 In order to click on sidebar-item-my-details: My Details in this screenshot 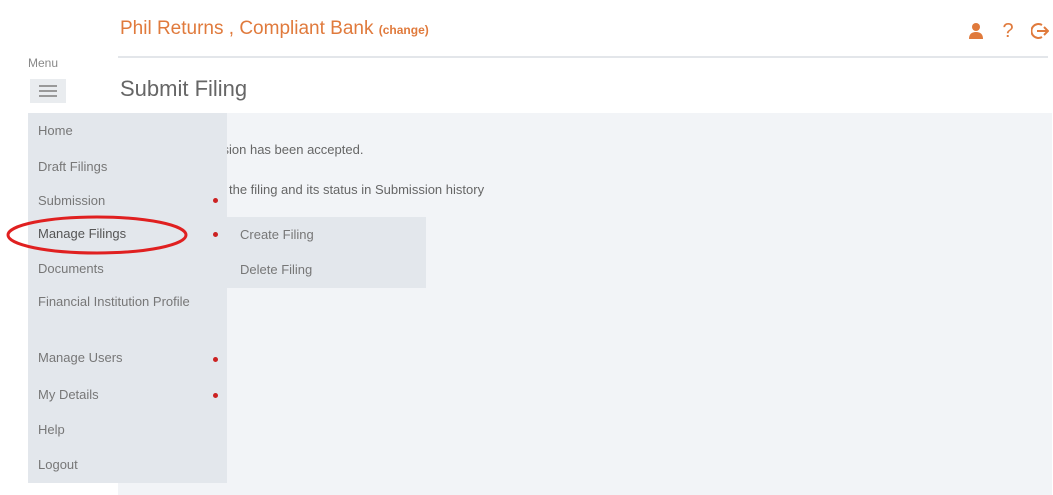, I will do `click(68, 394)`.